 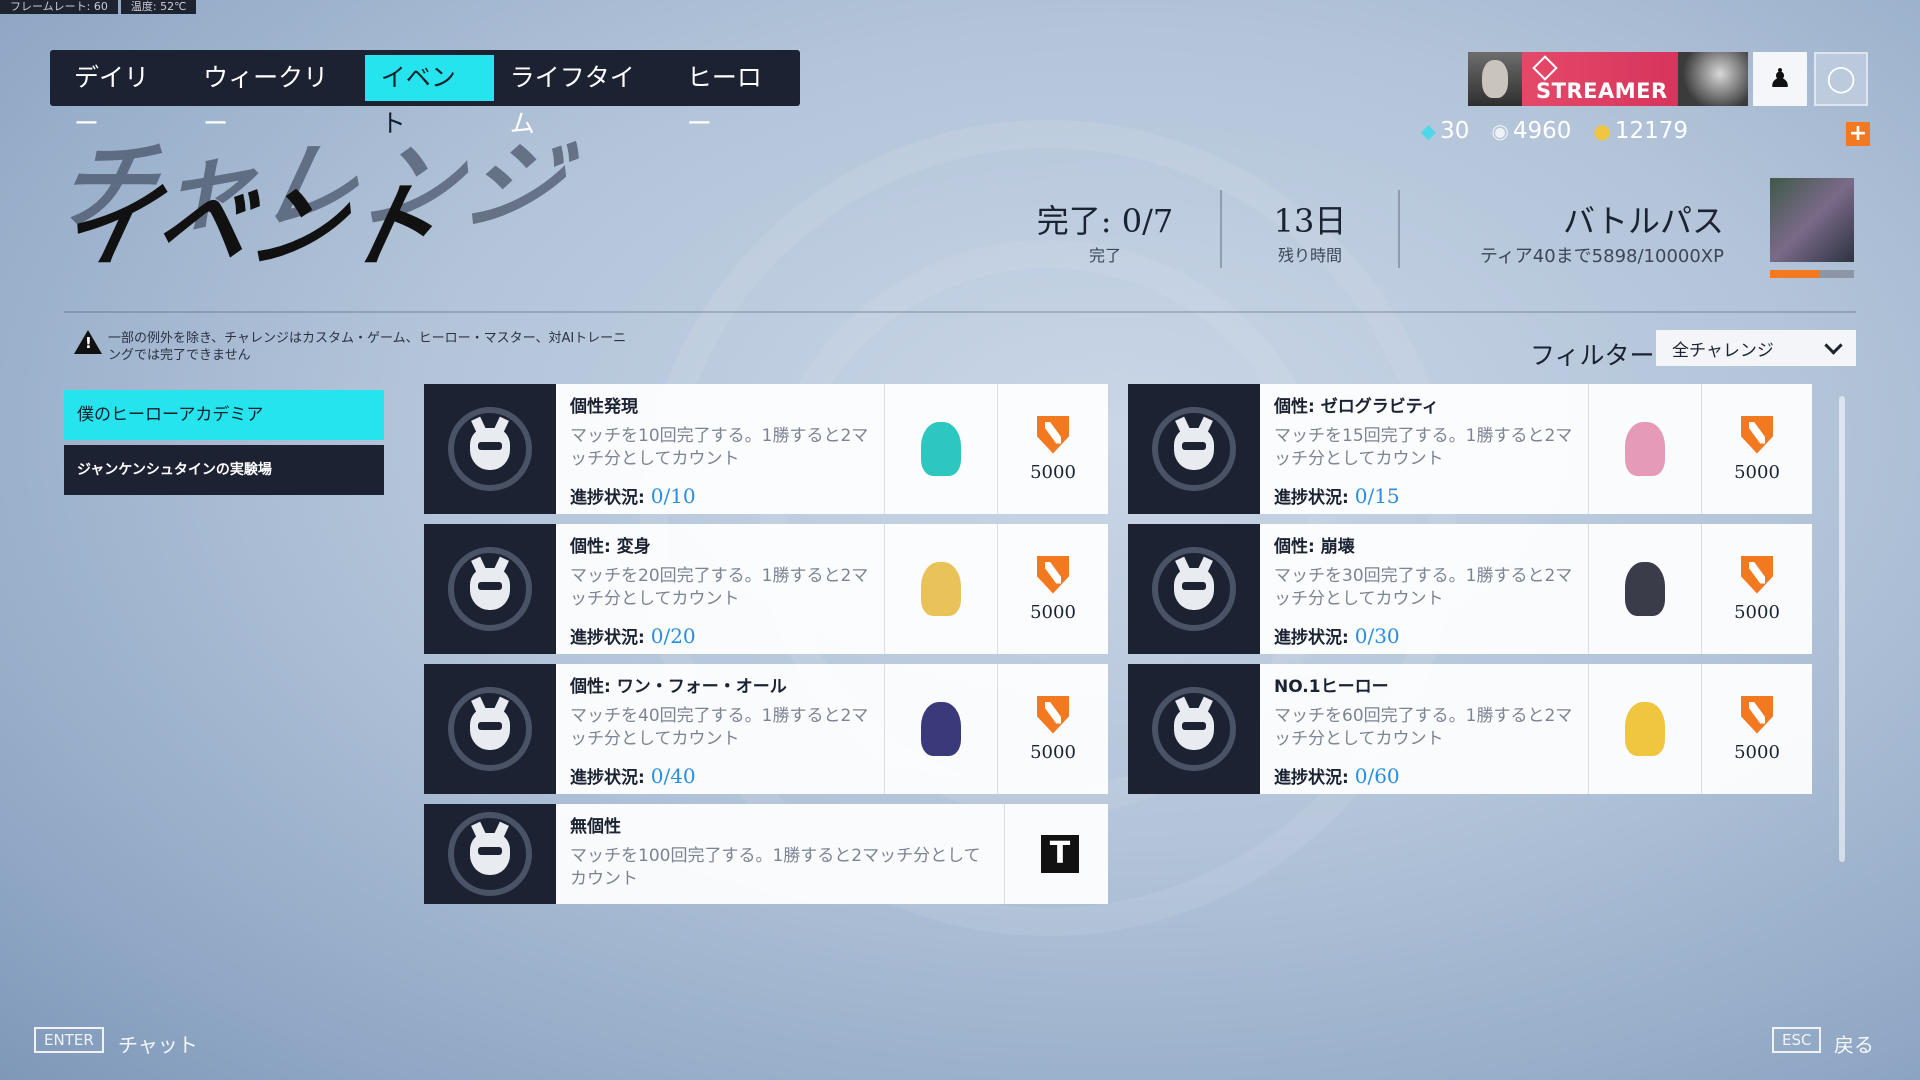 I want to click on challenge-name: NO.1ヒーロー, so click(x=1331, y=687).